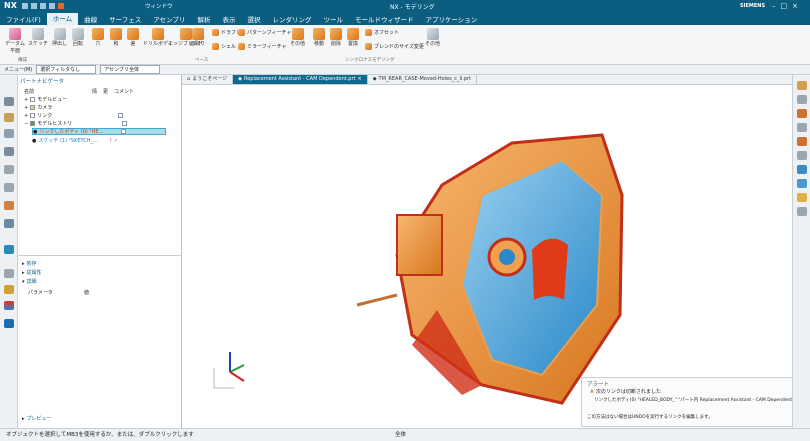  What do you see at coordinates (105, 91) in the screenshot?
I see `col-update: 更` at bounding box center [105, 91].